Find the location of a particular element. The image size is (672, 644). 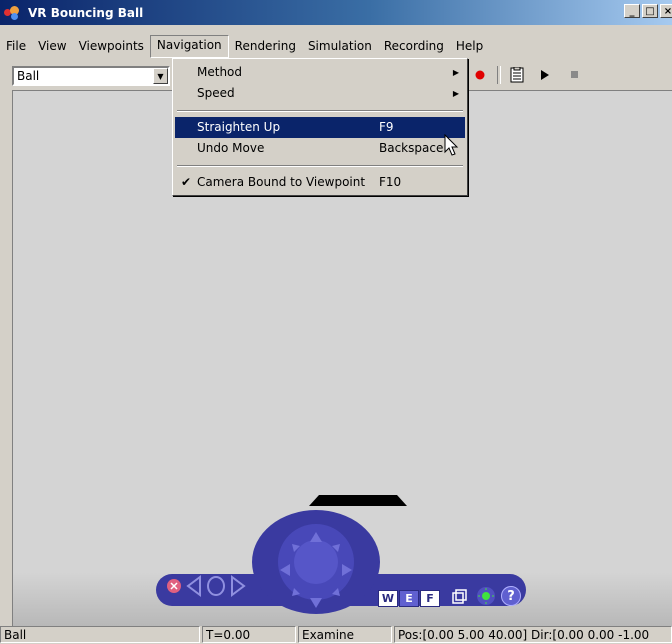

menu-item-method-label: Method is located at coordinates (220, 72).